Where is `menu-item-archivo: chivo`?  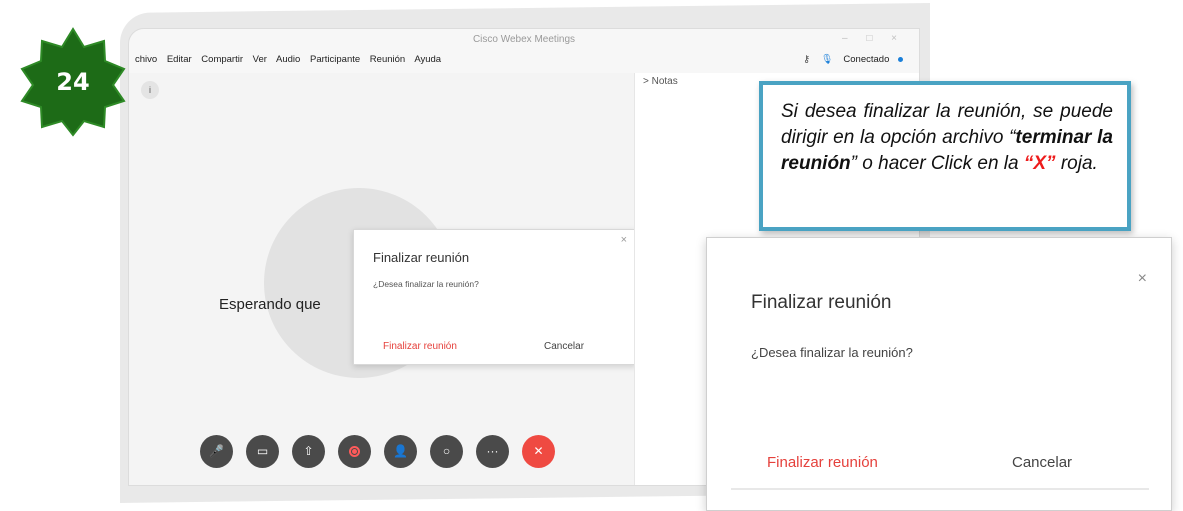 menu-item-archivo: chivo is located at coordinates (146, 59).